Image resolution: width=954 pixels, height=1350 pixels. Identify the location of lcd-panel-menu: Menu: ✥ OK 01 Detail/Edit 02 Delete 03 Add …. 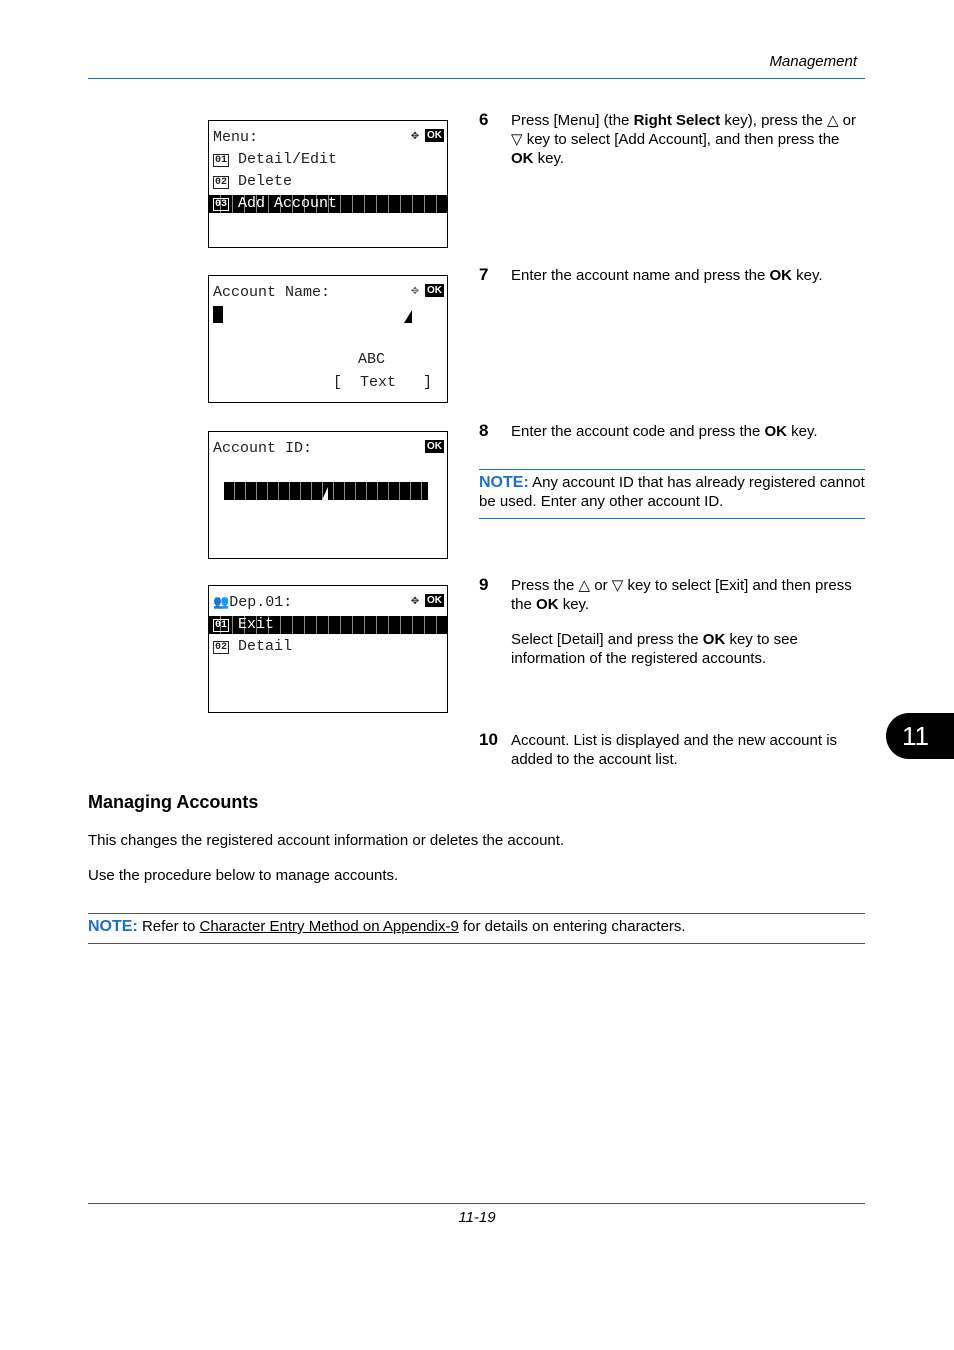
(328, 184).